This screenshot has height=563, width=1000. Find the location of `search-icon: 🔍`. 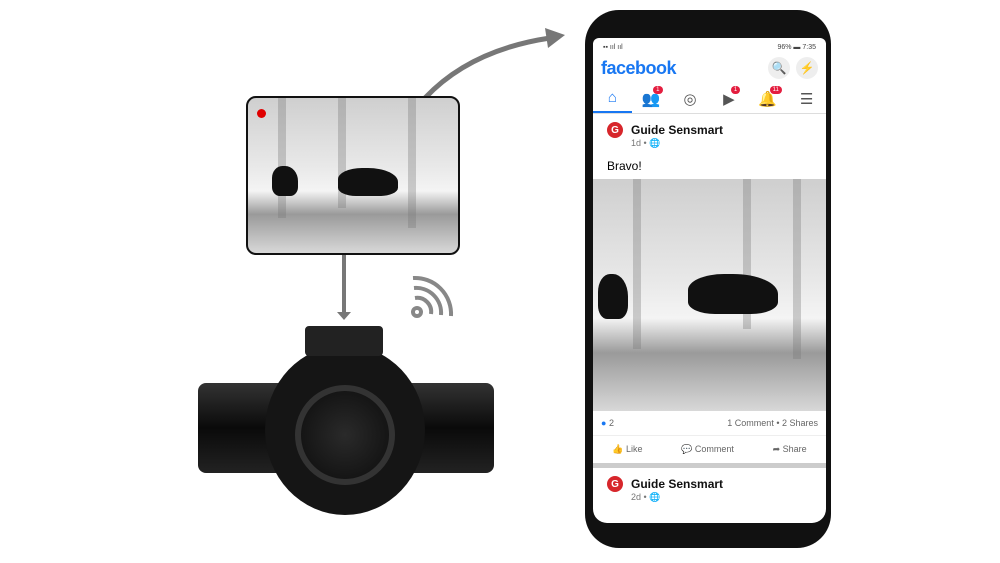

search-icon: 🔍 is located at coordinates (779, 68).